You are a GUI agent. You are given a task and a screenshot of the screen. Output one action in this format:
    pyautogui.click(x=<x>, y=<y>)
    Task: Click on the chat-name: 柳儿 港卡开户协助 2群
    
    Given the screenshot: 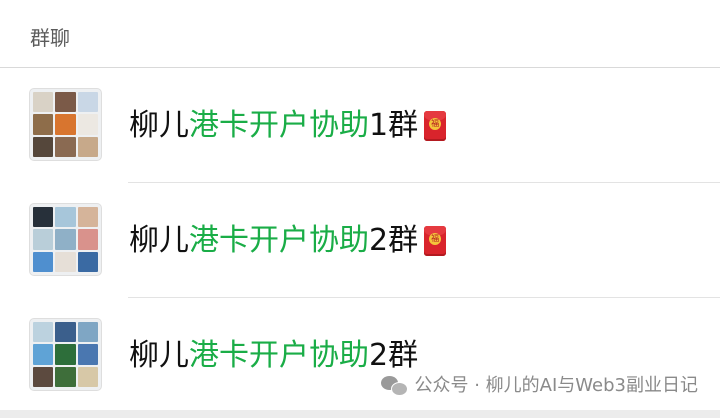 What is the action you would take?
    pyautogui.click(x=273, y=356)
    